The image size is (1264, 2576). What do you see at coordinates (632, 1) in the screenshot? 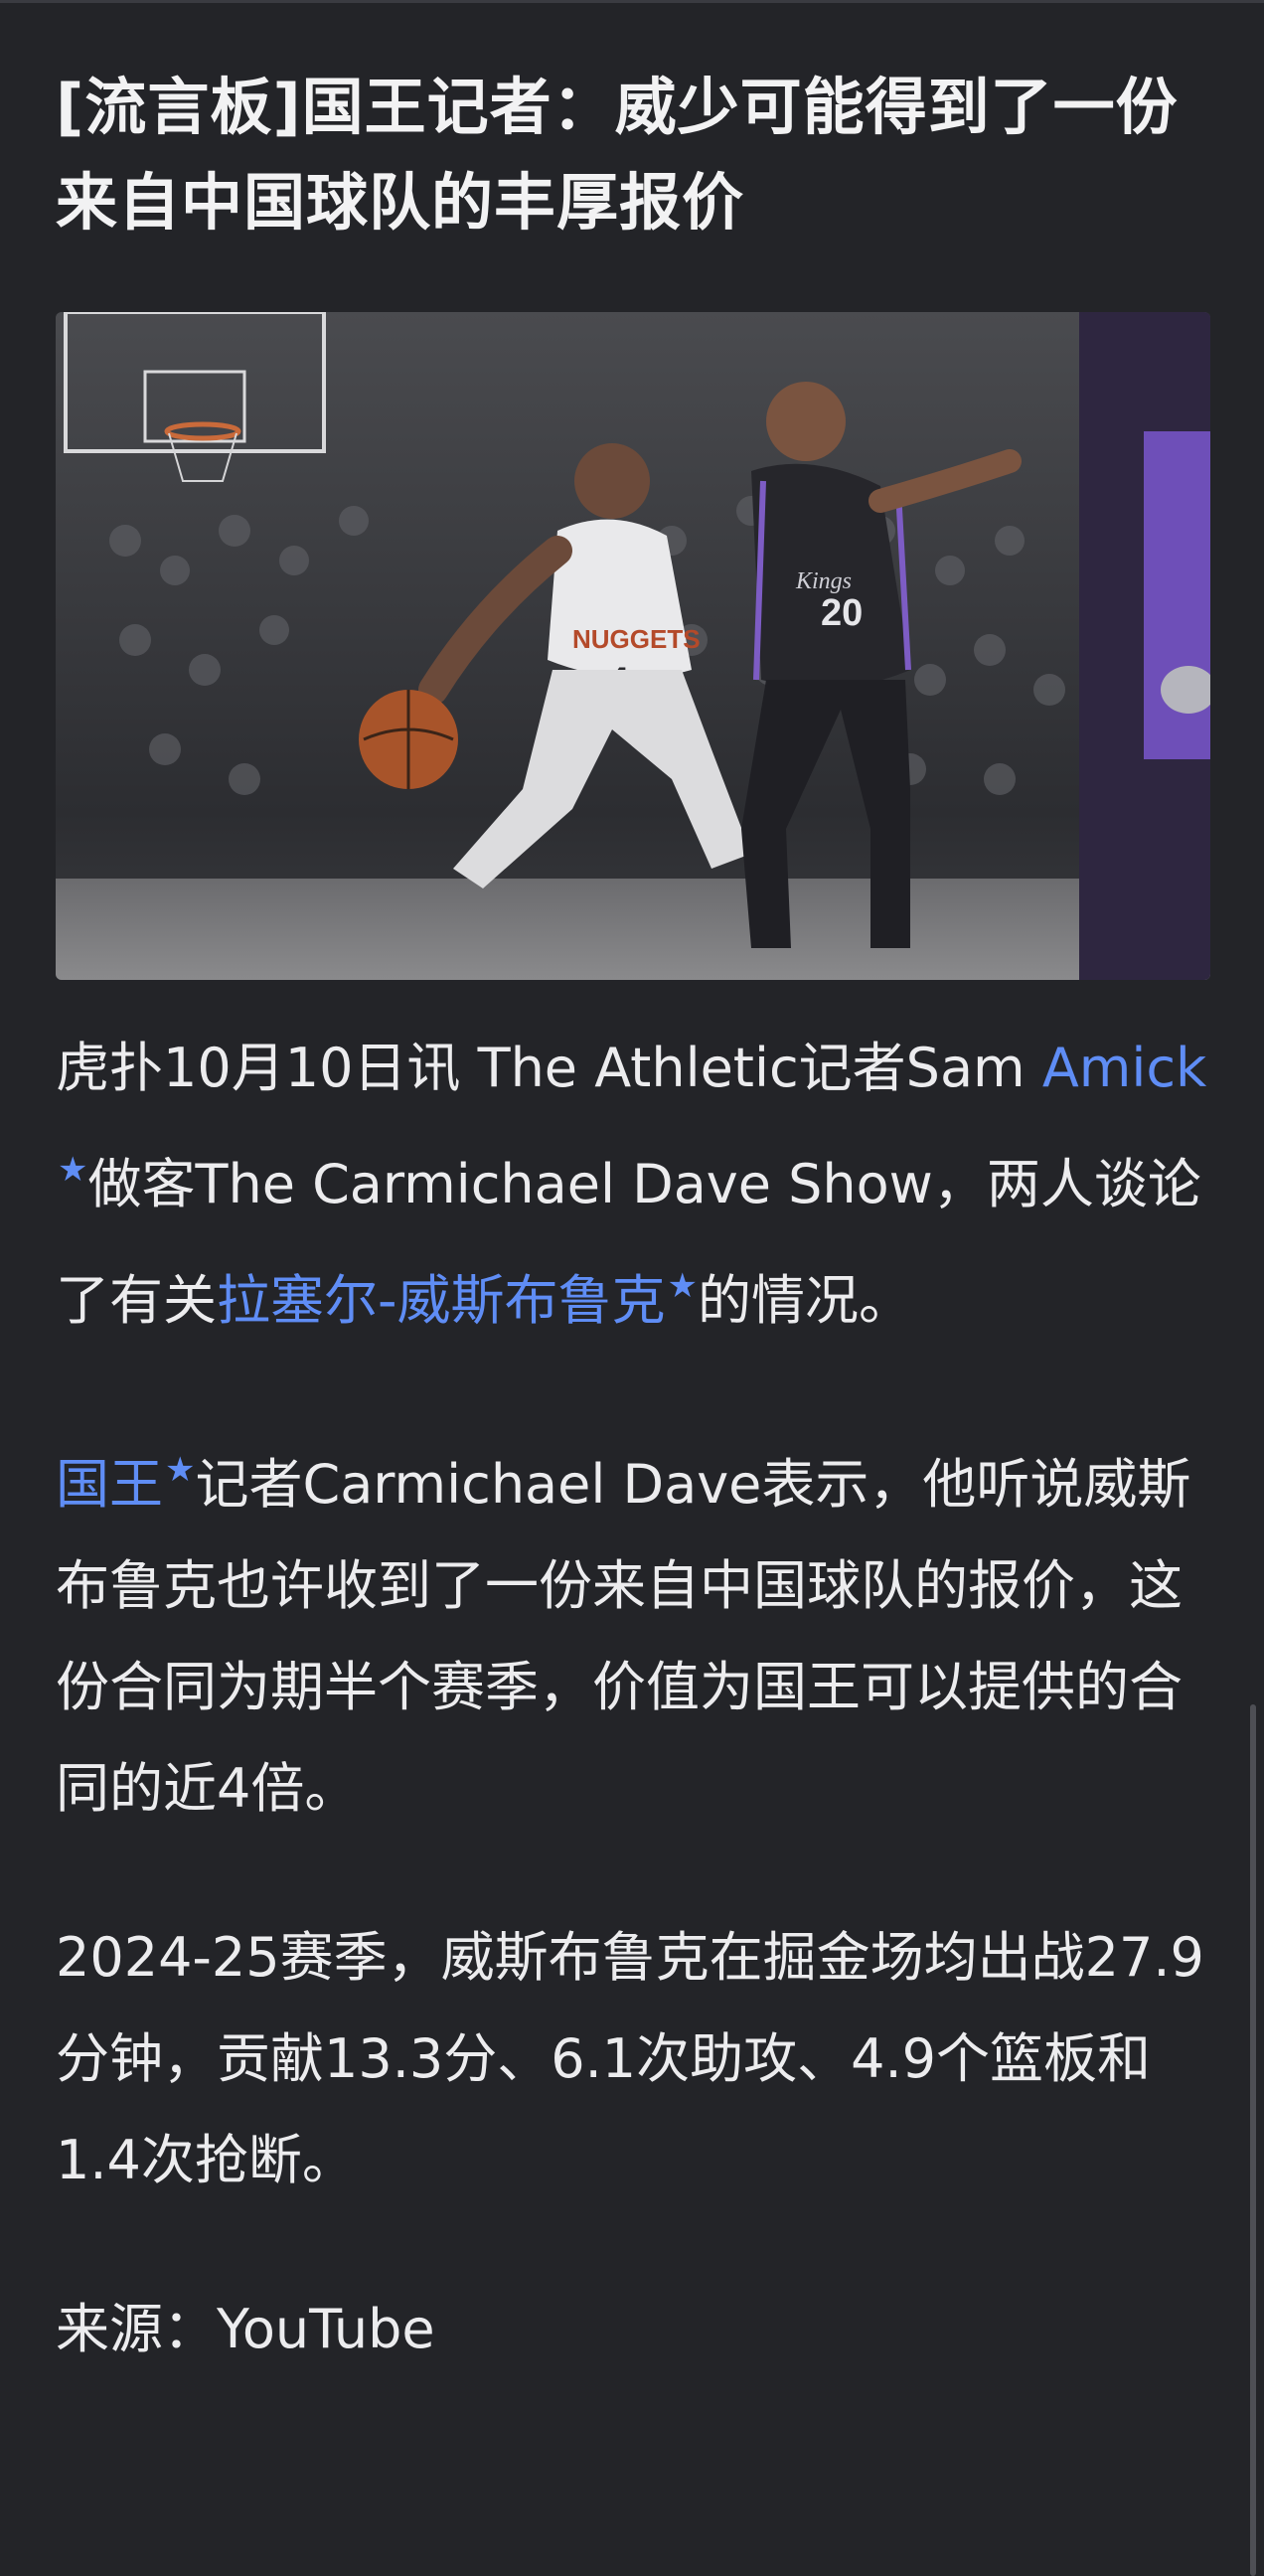
I see `top-divider` at bounding box center [632, 1].